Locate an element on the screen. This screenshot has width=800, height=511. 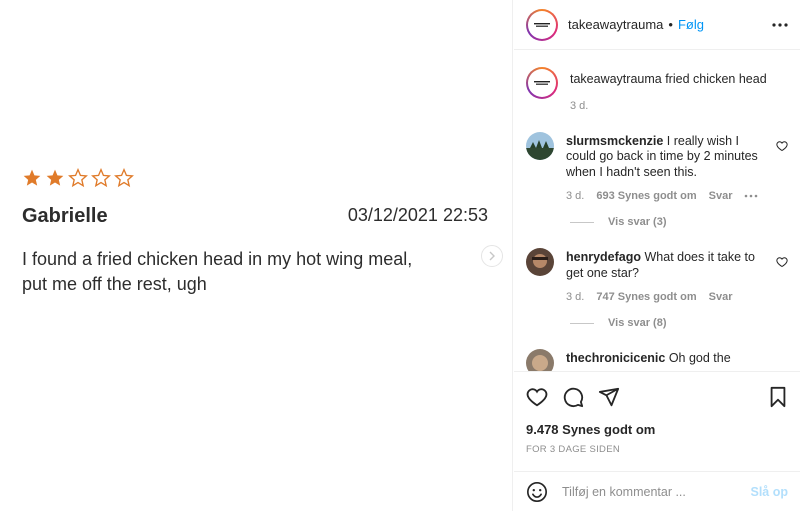
post-time: FOR 3 DAGE SIDEN is located at coordinates (657, 446).